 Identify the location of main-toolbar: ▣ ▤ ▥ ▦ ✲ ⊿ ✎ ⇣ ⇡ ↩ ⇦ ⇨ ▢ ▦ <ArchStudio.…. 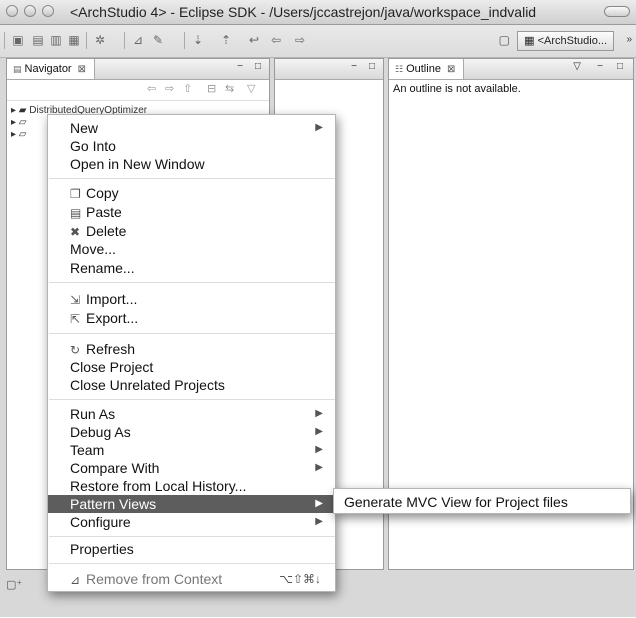
(318, 41).